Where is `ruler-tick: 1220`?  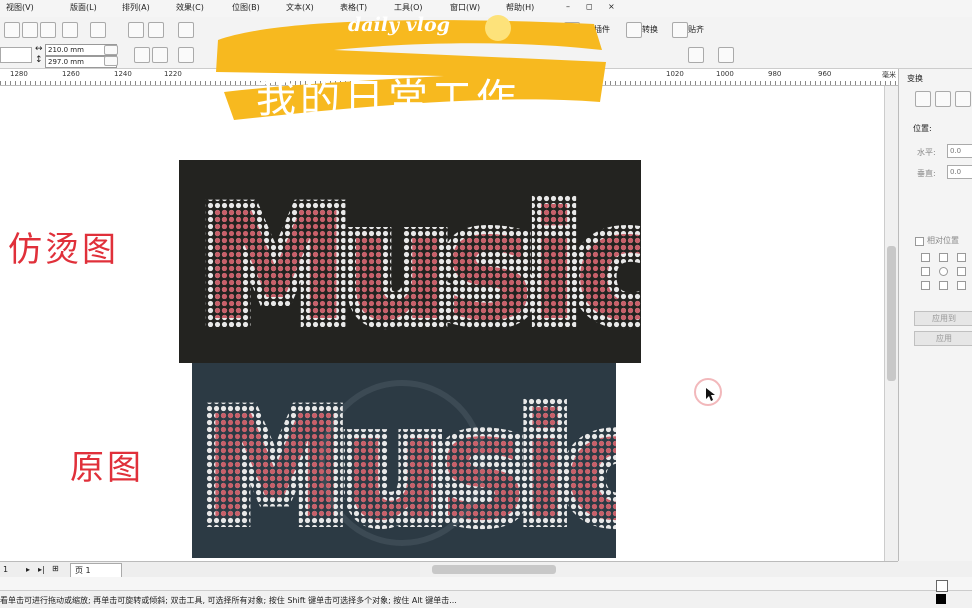
ruler-tick: 1220 is located at coordinates (173, 74).